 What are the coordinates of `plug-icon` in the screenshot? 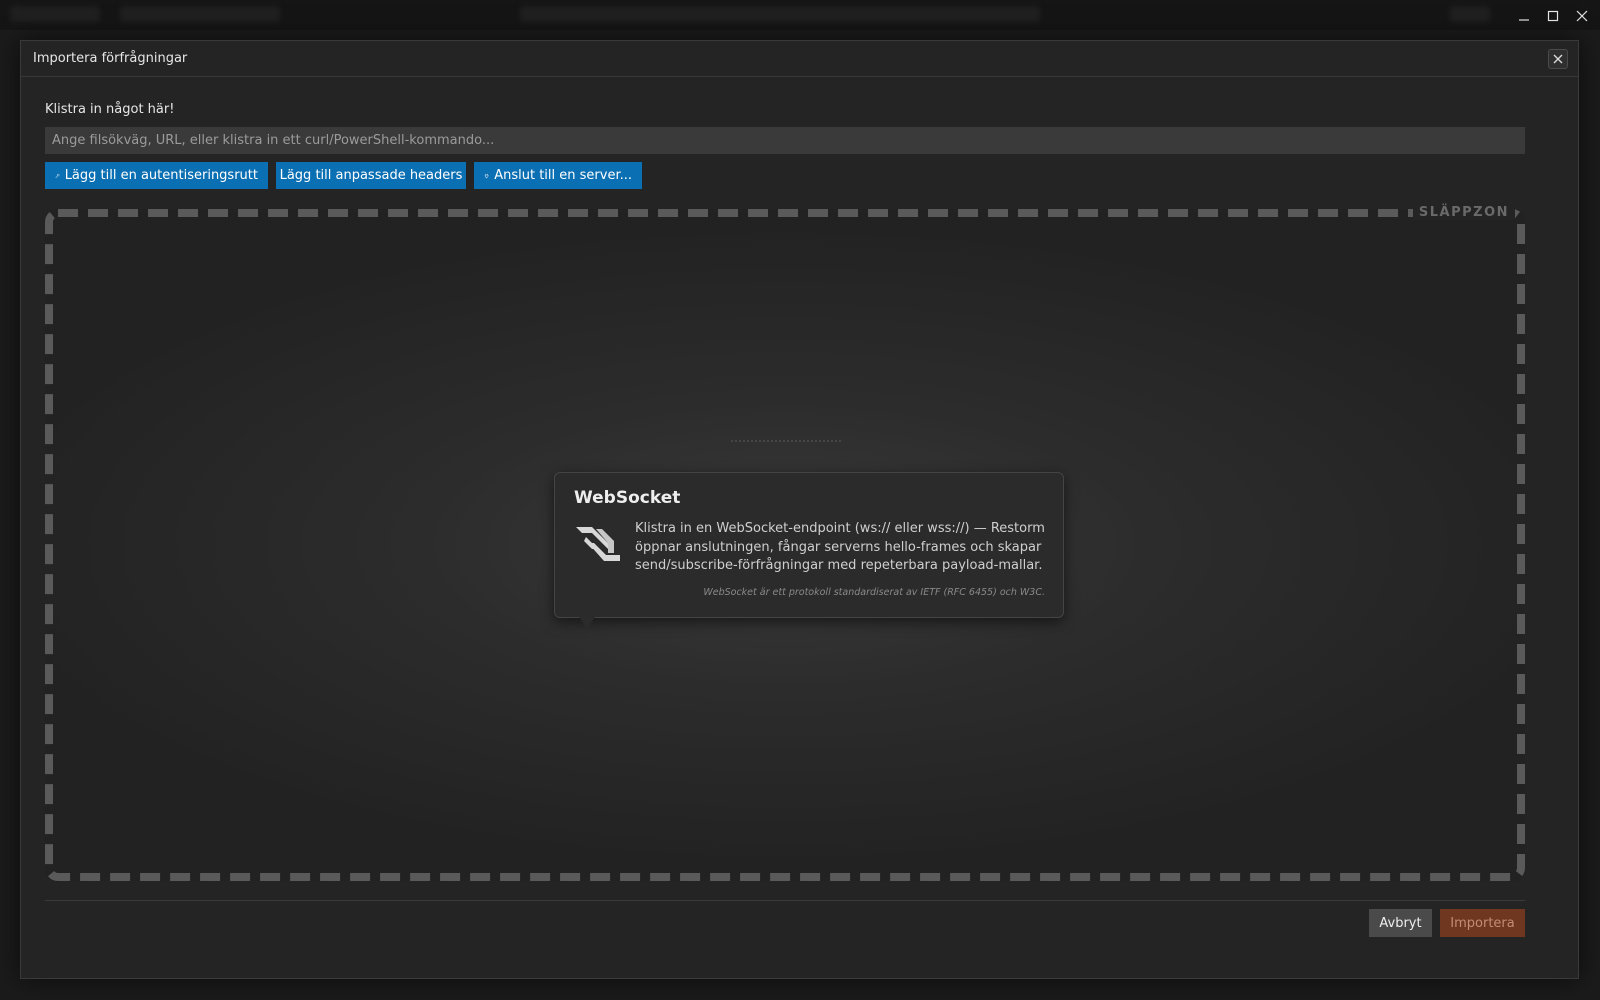 It's located at (486, 175).